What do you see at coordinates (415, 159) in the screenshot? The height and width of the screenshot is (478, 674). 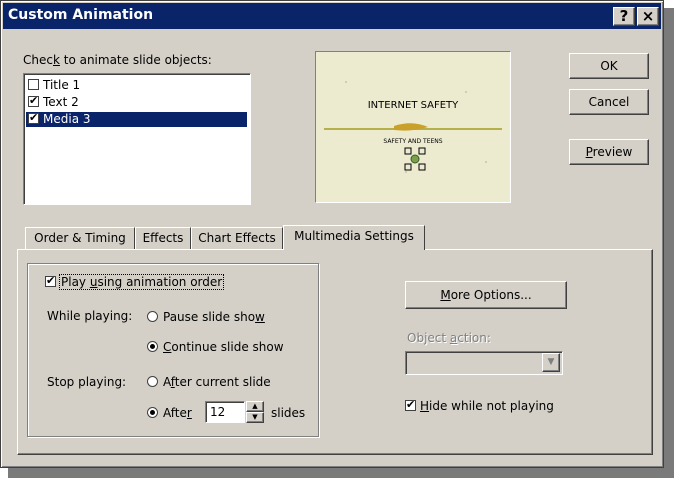 I see `media-object-icon` at bounding box center [415, 159].